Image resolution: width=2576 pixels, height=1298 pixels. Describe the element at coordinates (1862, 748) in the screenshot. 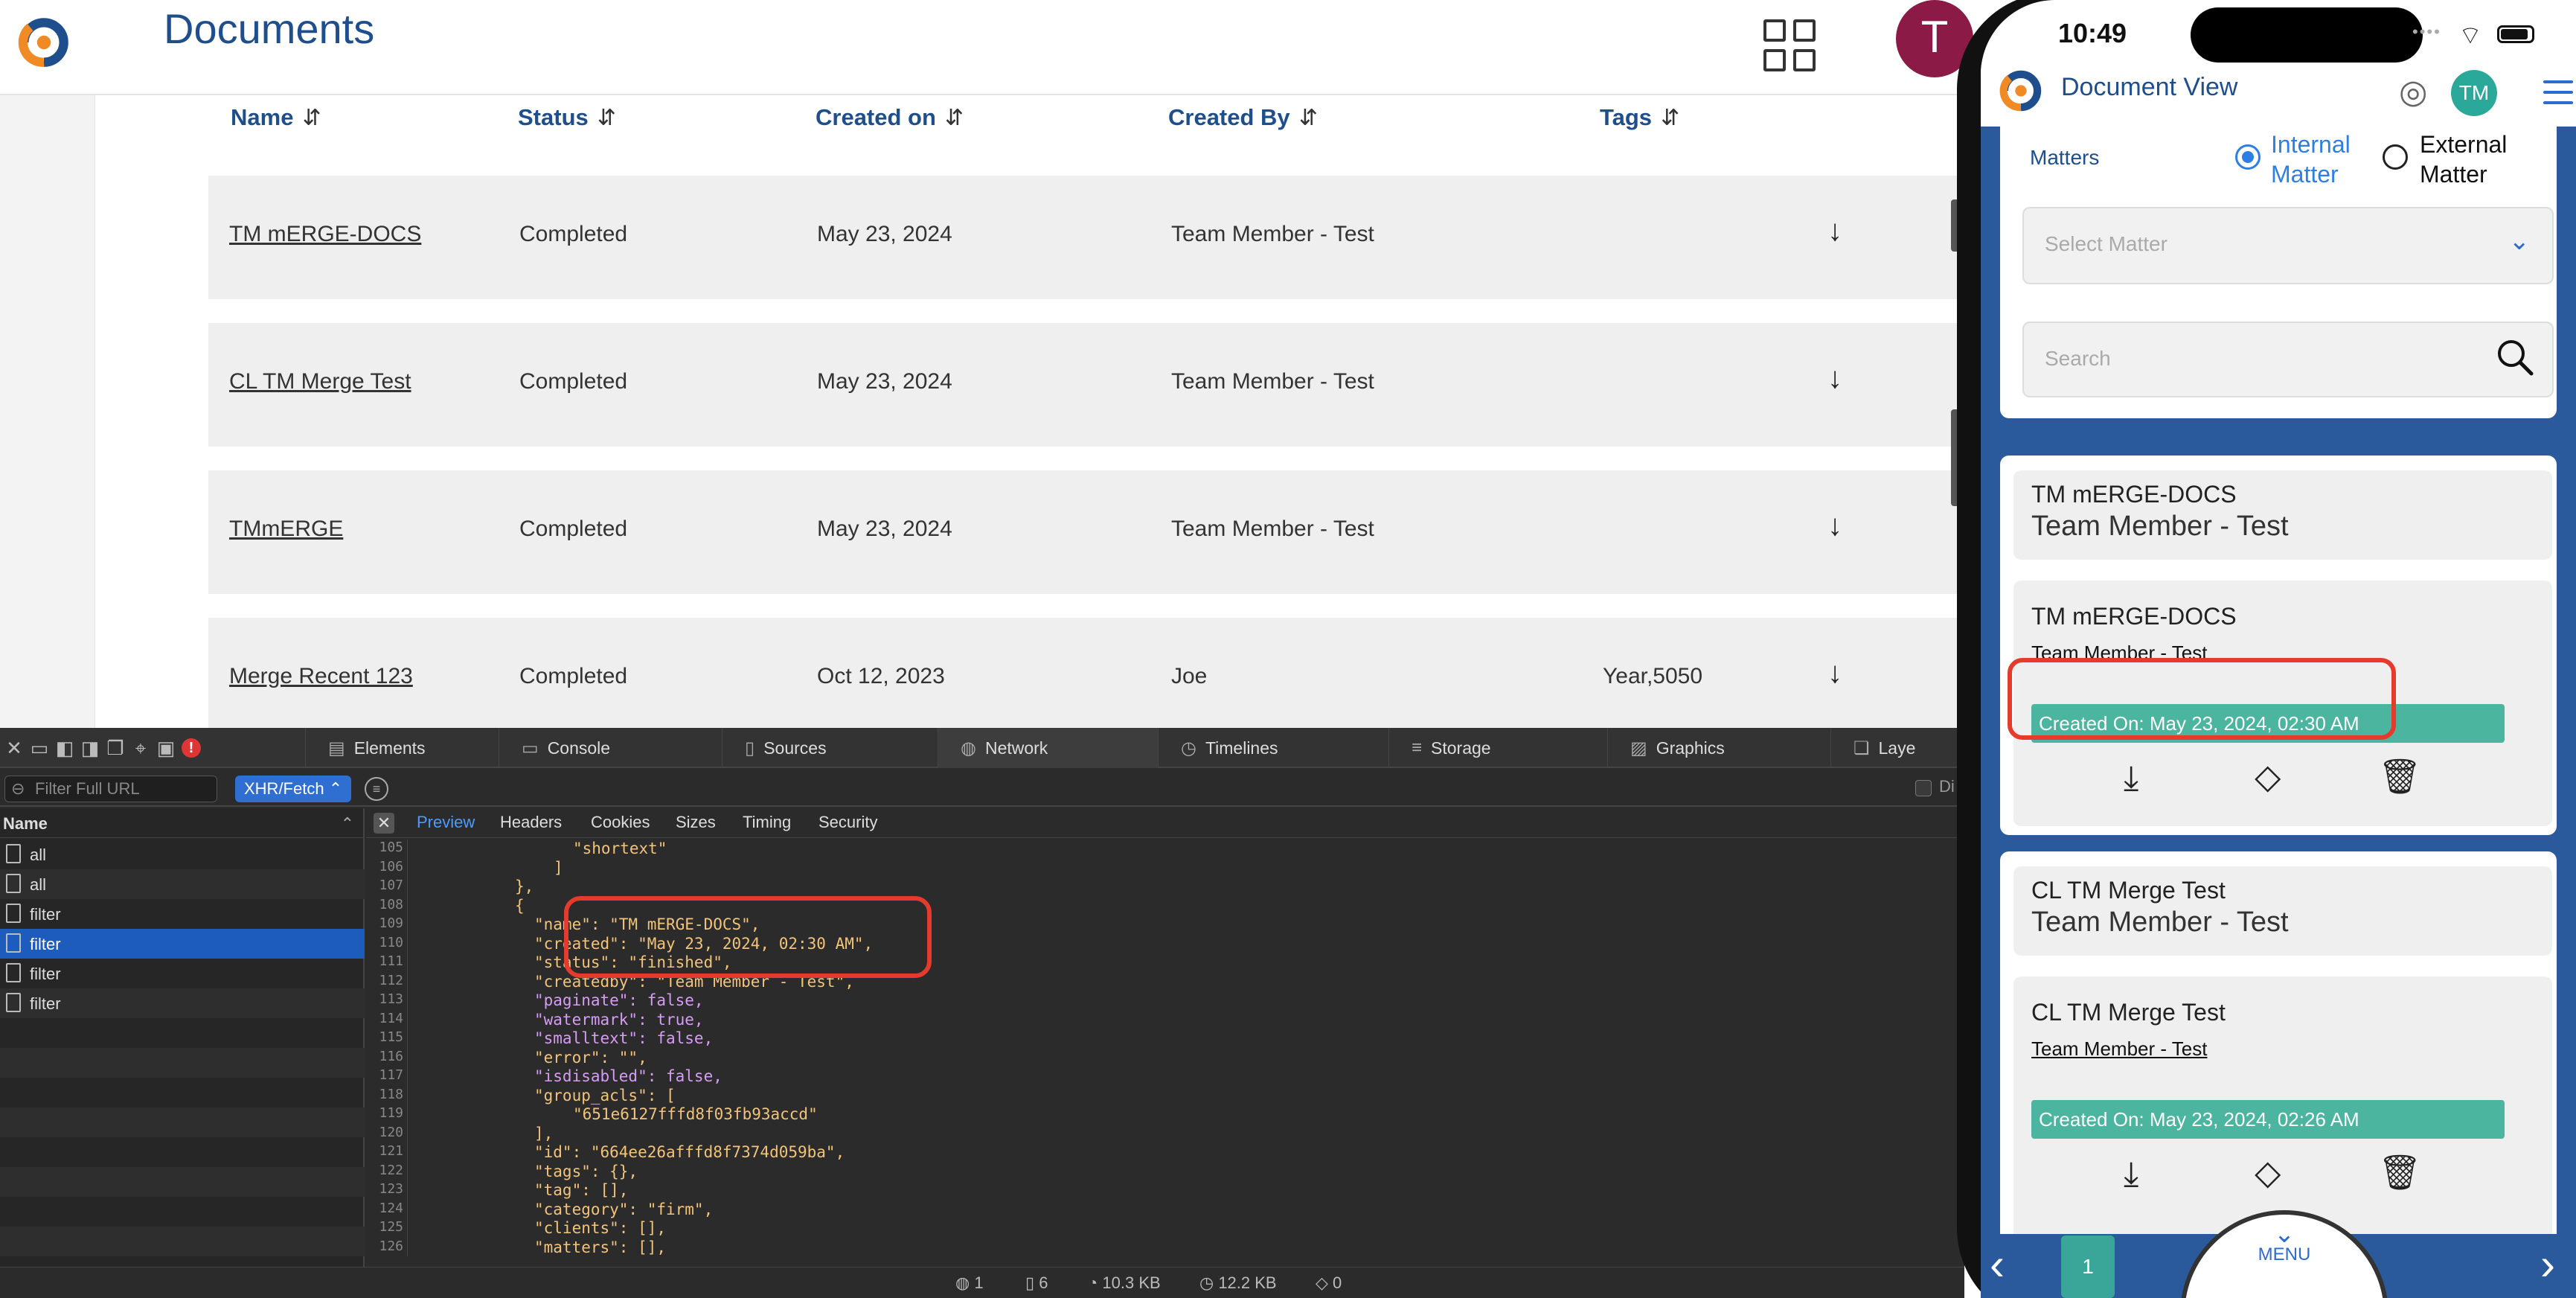

I see `layers-icon: ❏` at that location.